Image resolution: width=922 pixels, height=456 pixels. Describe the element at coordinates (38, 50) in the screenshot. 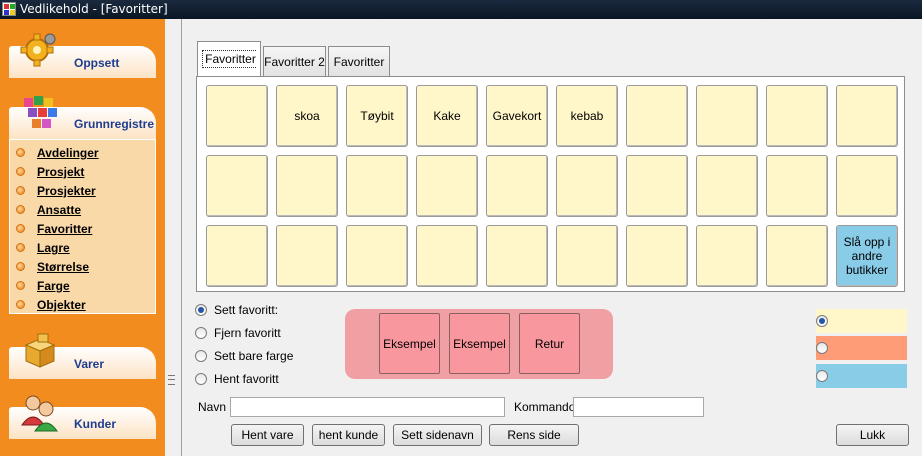

I see `gear-icon` at that location.